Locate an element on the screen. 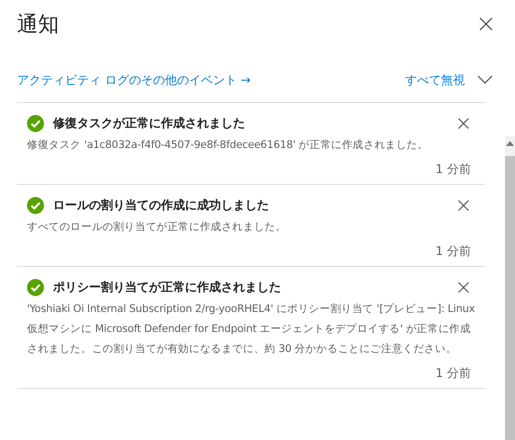 Image resolution: width=515 pixels, height=440 pixels. scrollbar is located at coordinates (510, 288).